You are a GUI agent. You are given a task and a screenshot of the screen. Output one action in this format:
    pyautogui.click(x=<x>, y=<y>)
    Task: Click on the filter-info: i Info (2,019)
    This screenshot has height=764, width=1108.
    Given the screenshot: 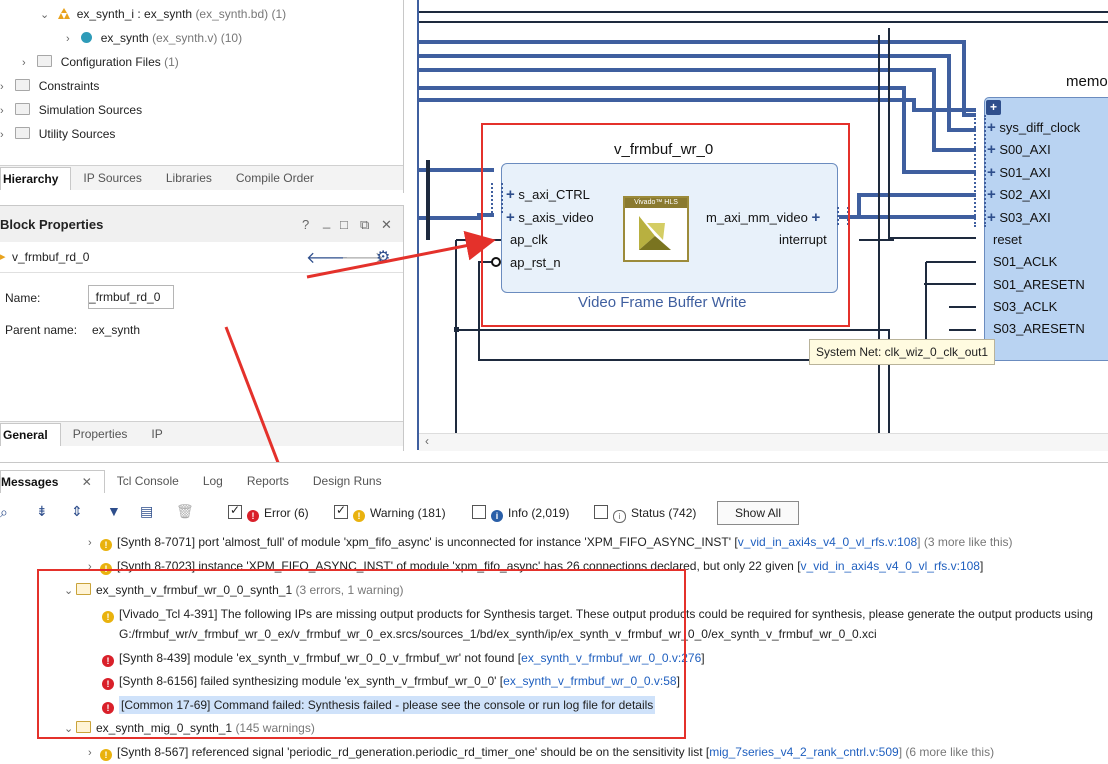 What is the action you would take?
    pyautogui.click(x=520, y=513)
    